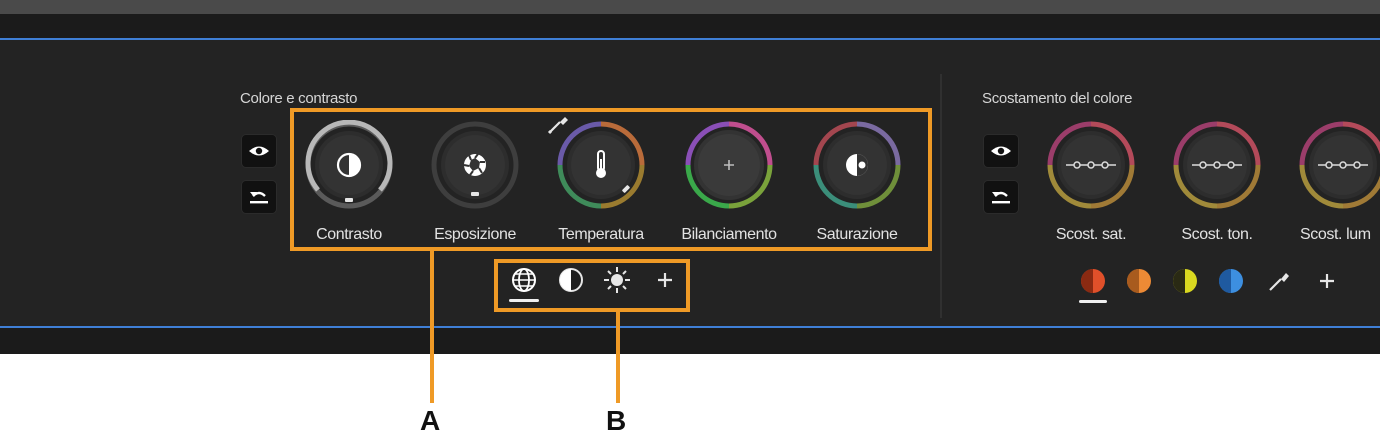 The width and height of the screenshot is (1380, 445). Describe the element at coordinates (1091, 234) in the screenshot. I see `shift-saturation-label: Scost. sat.` at that location.